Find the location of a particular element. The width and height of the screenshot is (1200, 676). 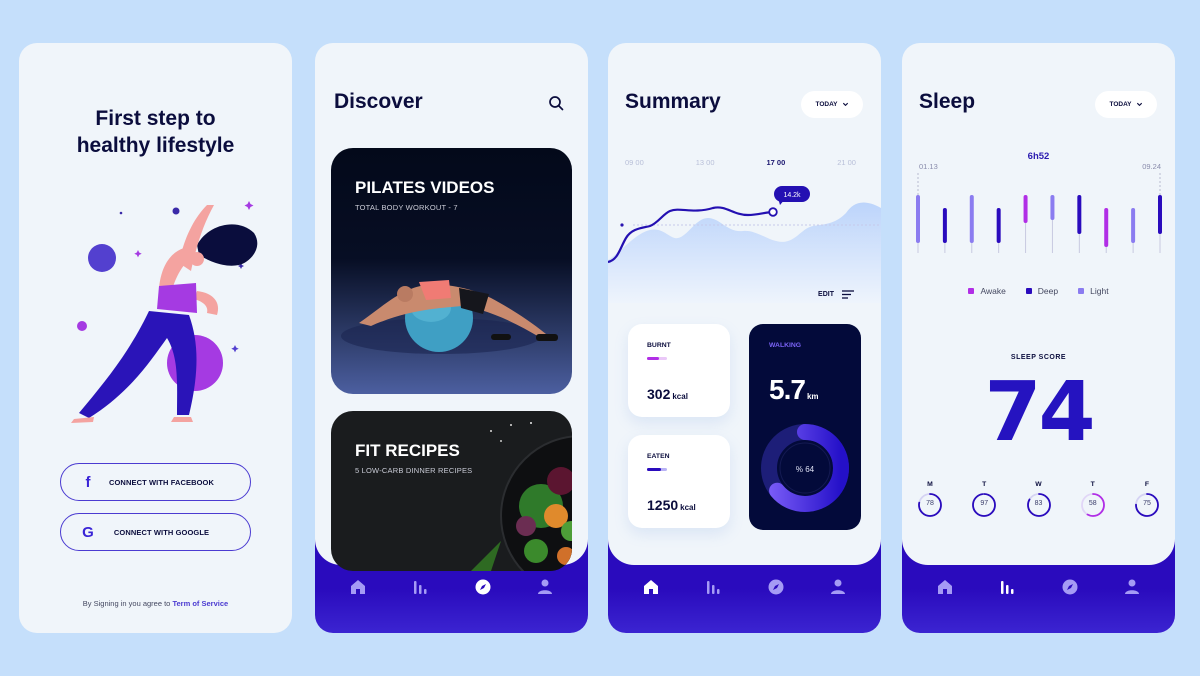

day-score: M 78 is located at coordinates (930, 499).